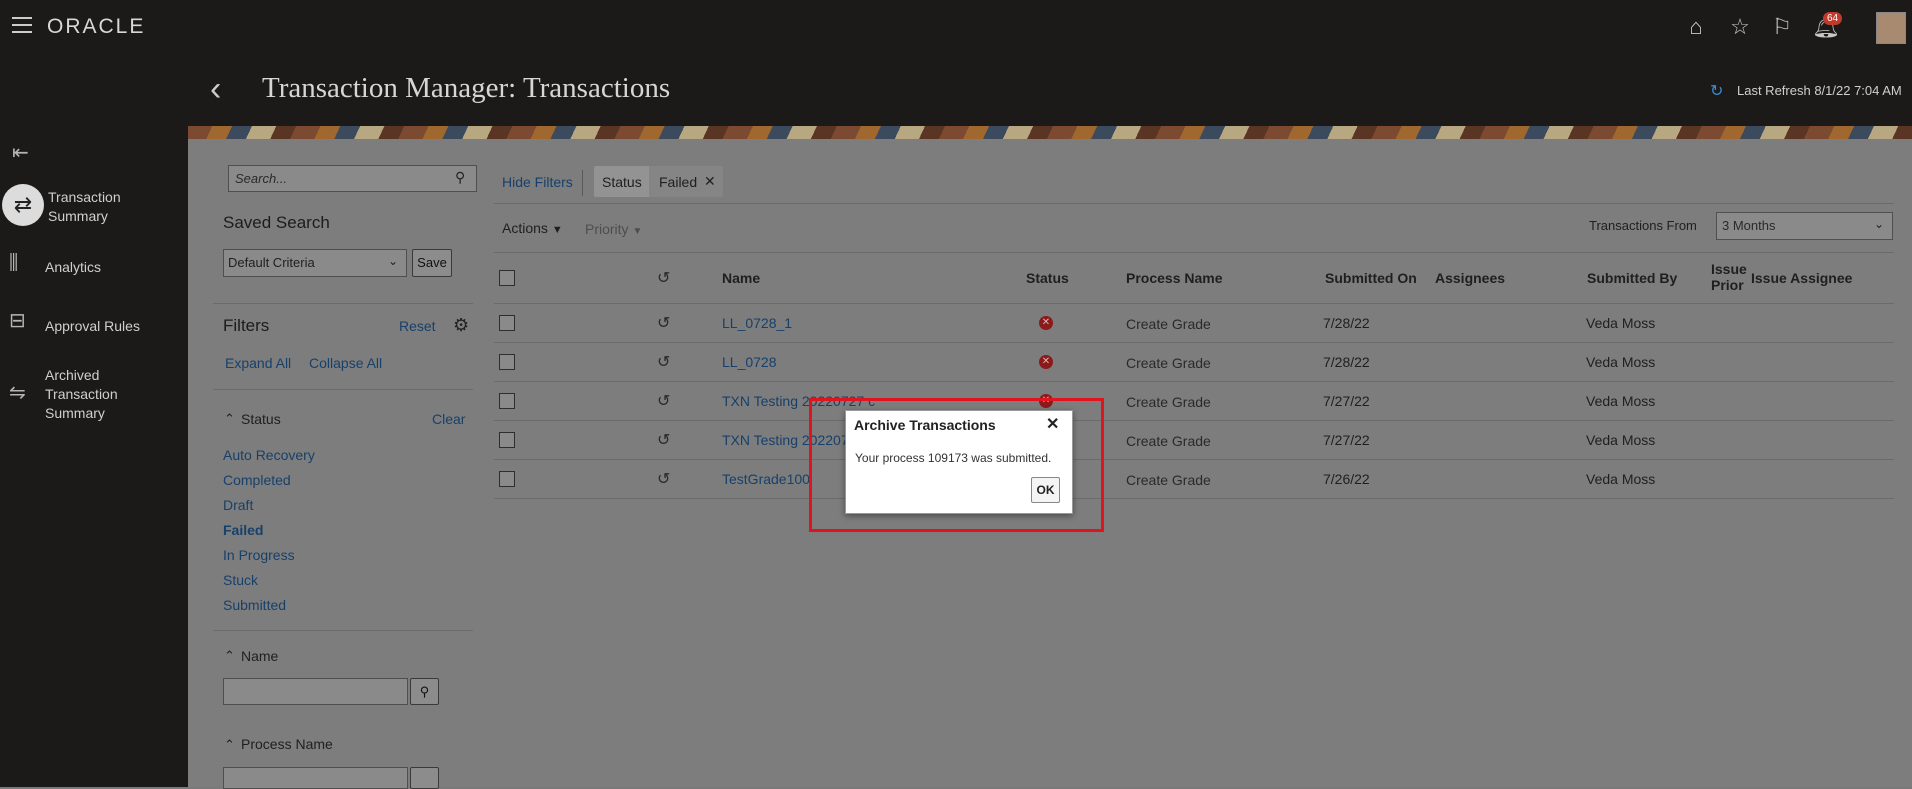 The width and height of the screenshot is (1912, 789). What do you see at coordinates (1801, 278) in the screenshot?
I see `column-header-issue-assignee: Issue Assignee` at bounding box center [1801, 278].